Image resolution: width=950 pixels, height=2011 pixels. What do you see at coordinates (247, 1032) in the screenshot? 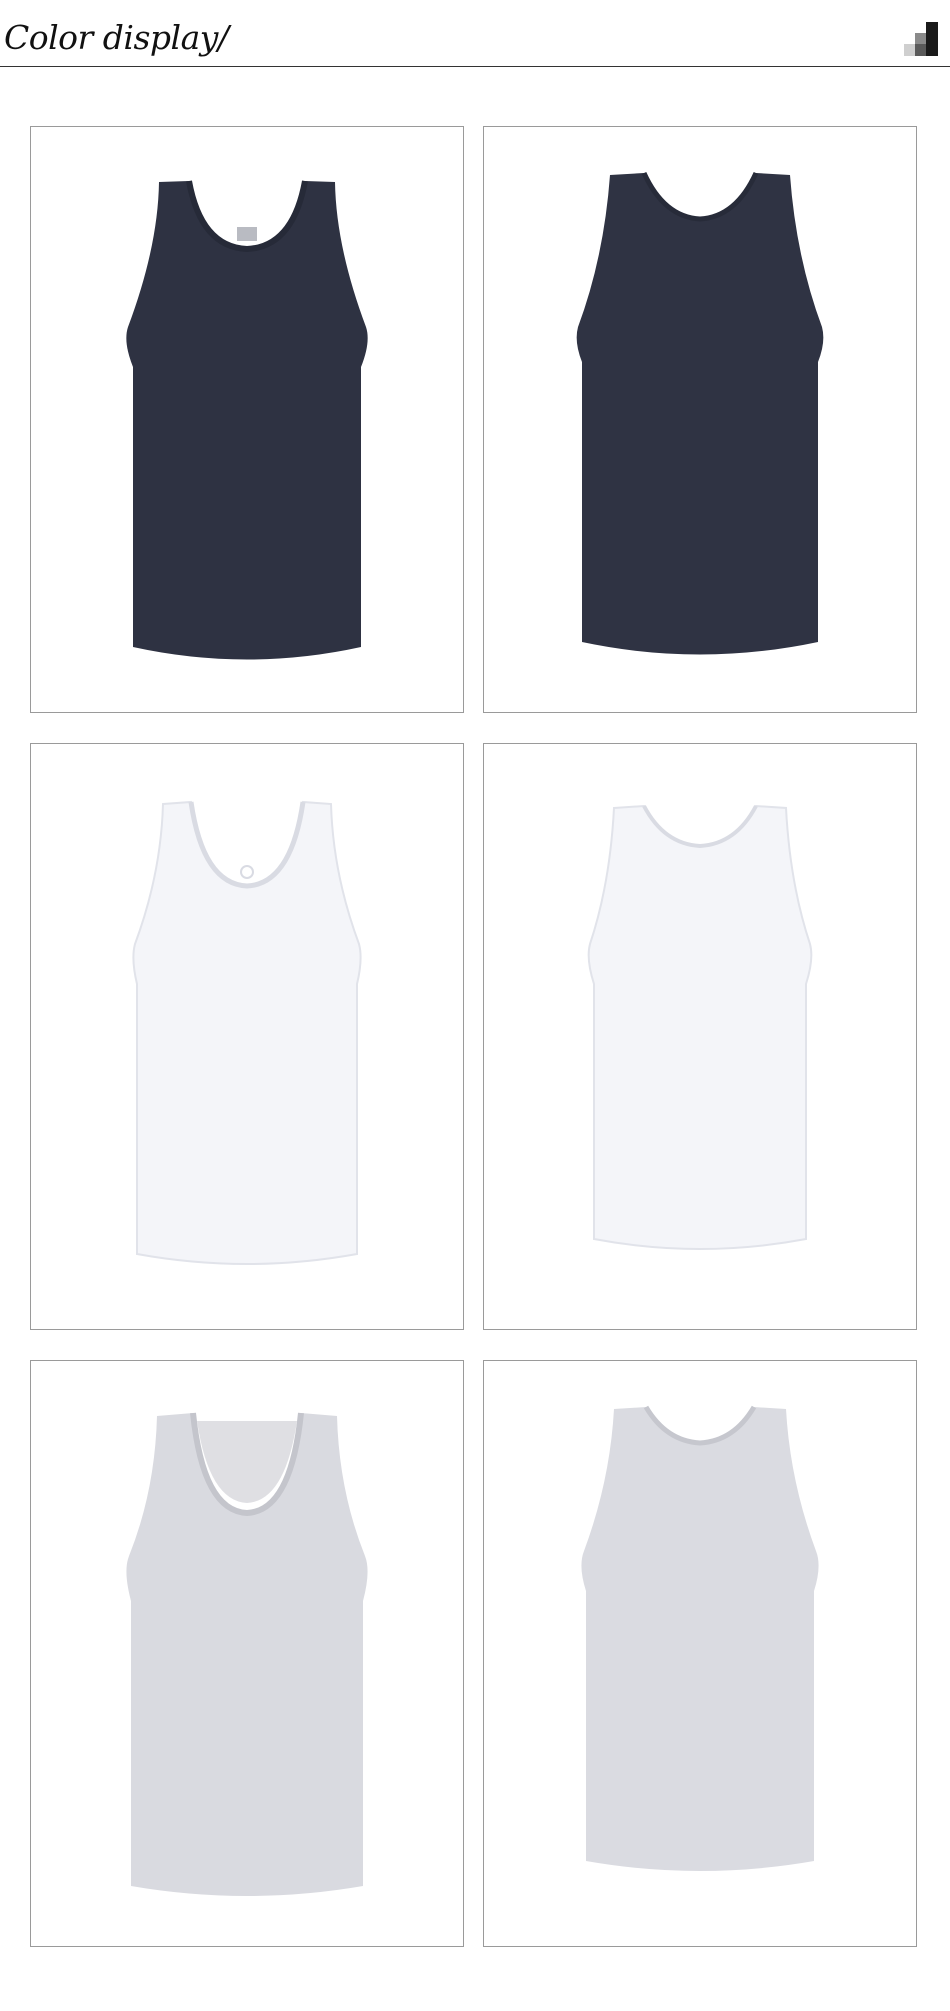
I see `tank-top-front-white` at bounding box center [247, 1032].